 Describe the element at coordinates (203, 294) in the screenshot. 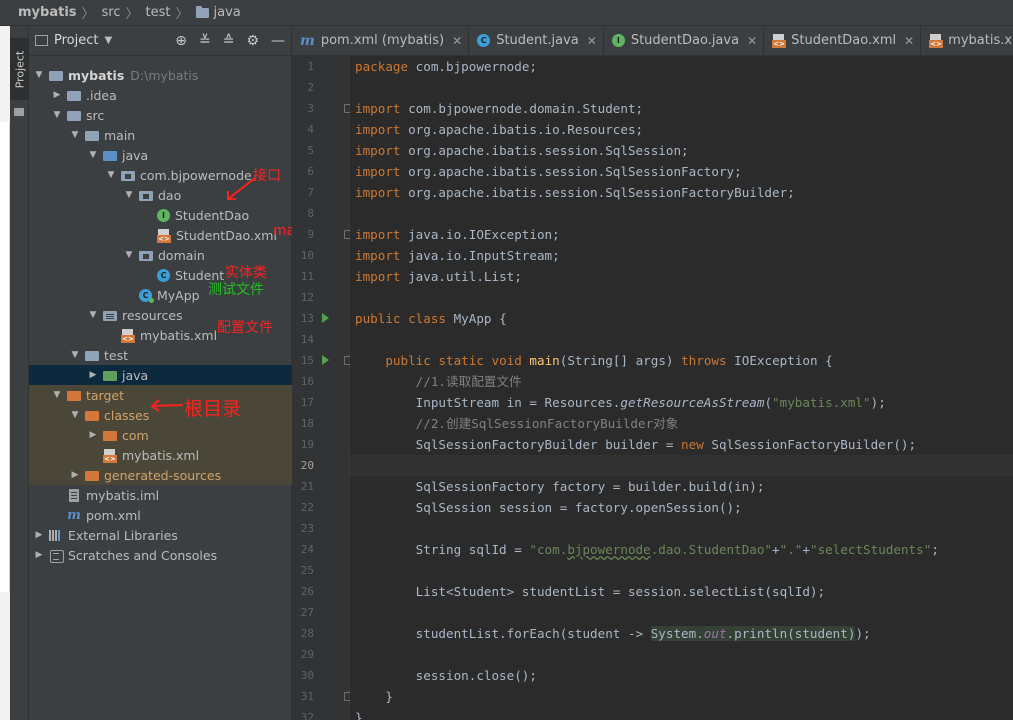

I see `annotation-arrows` at that location.